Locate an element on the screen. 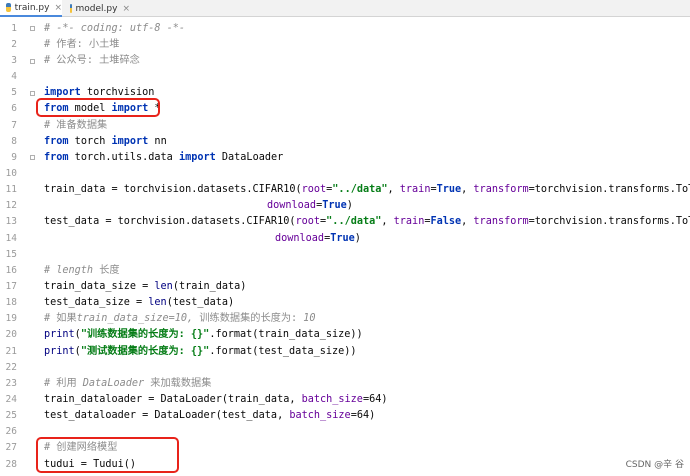 This screenshot has width=690, height=476. line-number: 7 is located at coordinates (14, 125).